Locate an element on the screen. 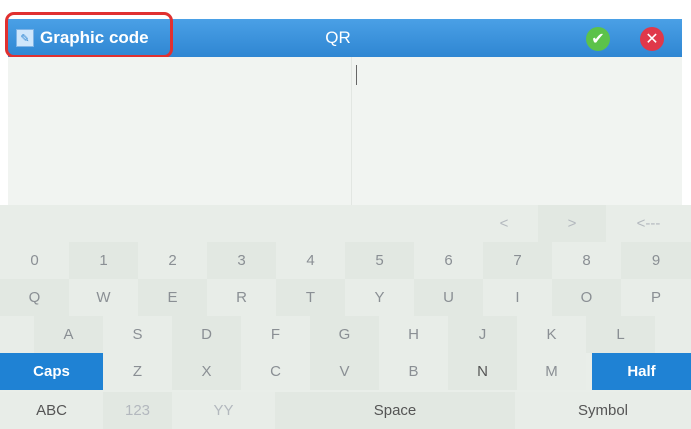 The height and width of the screenshot is (429, 691). a-row-right-pad is located at coordinates (673, 334).